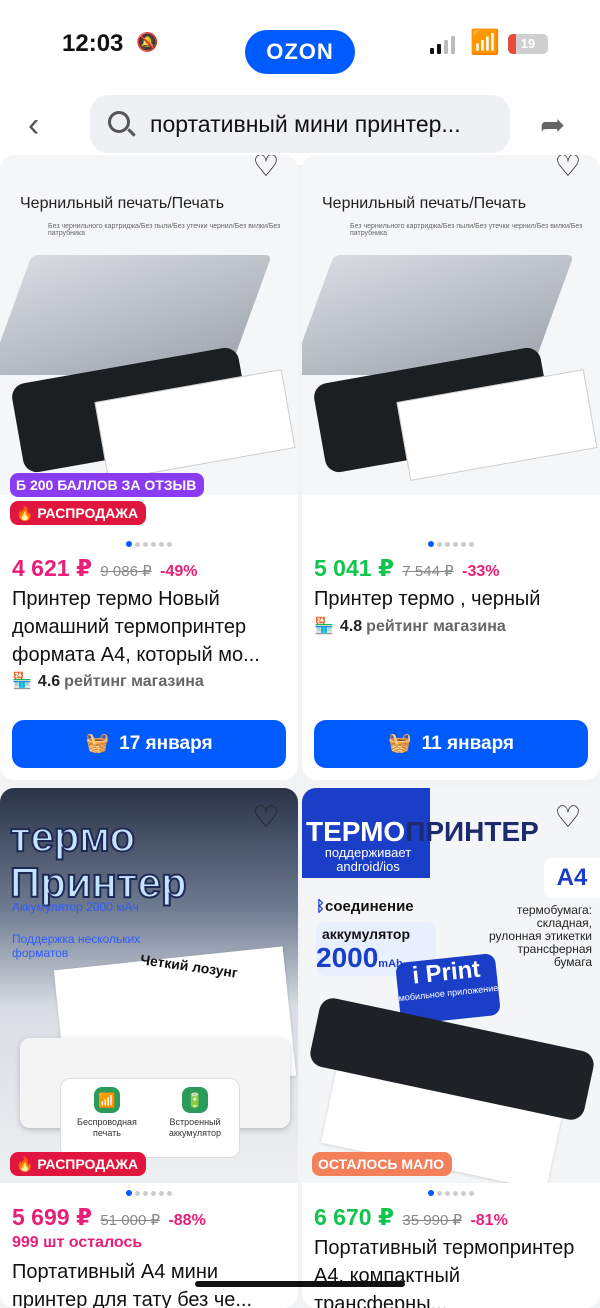 The image size is (600, 1308). I want to click on old-price: 7 544 ₽, so click(428, 571).